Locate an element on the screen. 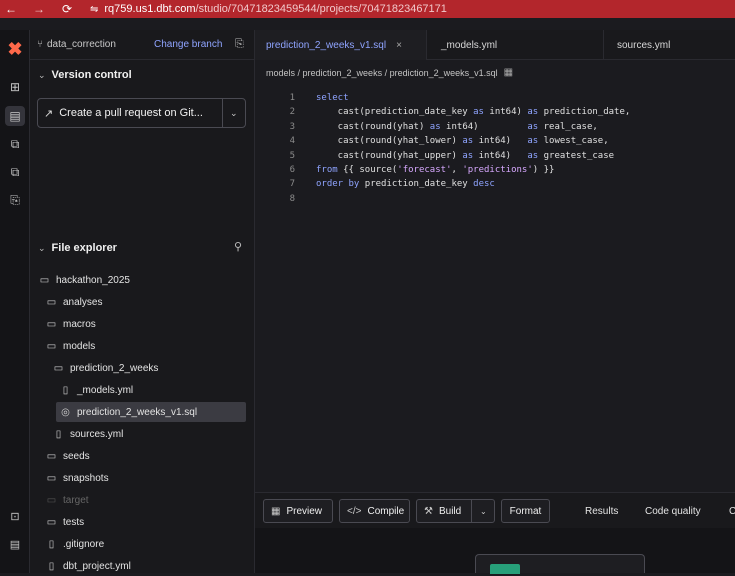 The height and width of the screenshot is (576, 735). site-settings-icon: ⇋ is located at coordinates (94, 9).